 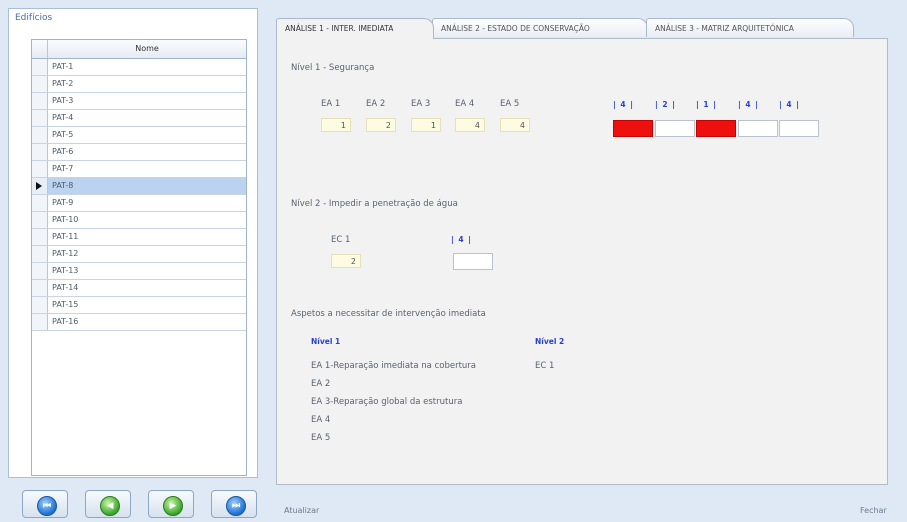 What do you see at coordinates (139, 84) in the screenshot?
I see `table-row: PAT-2` at bounding box center [139, 84].